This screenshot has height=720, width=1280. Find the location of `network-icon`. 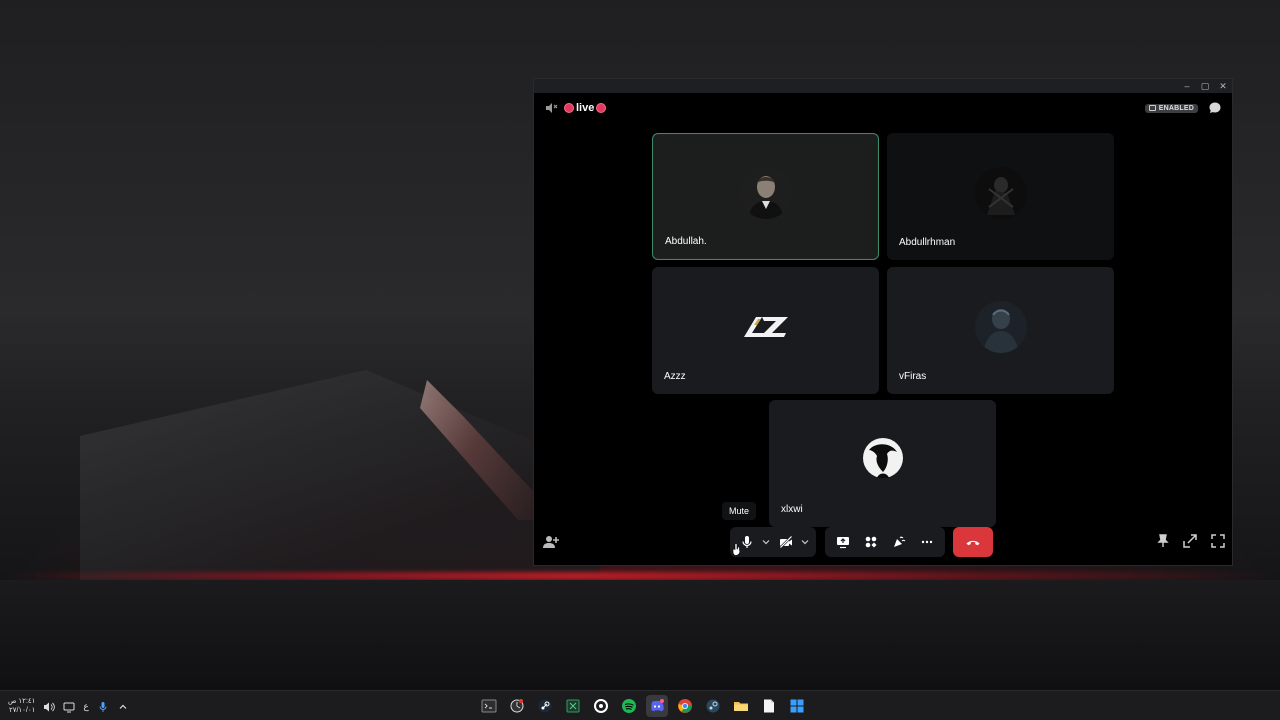

network-icon is located at coordinates (69, 706).